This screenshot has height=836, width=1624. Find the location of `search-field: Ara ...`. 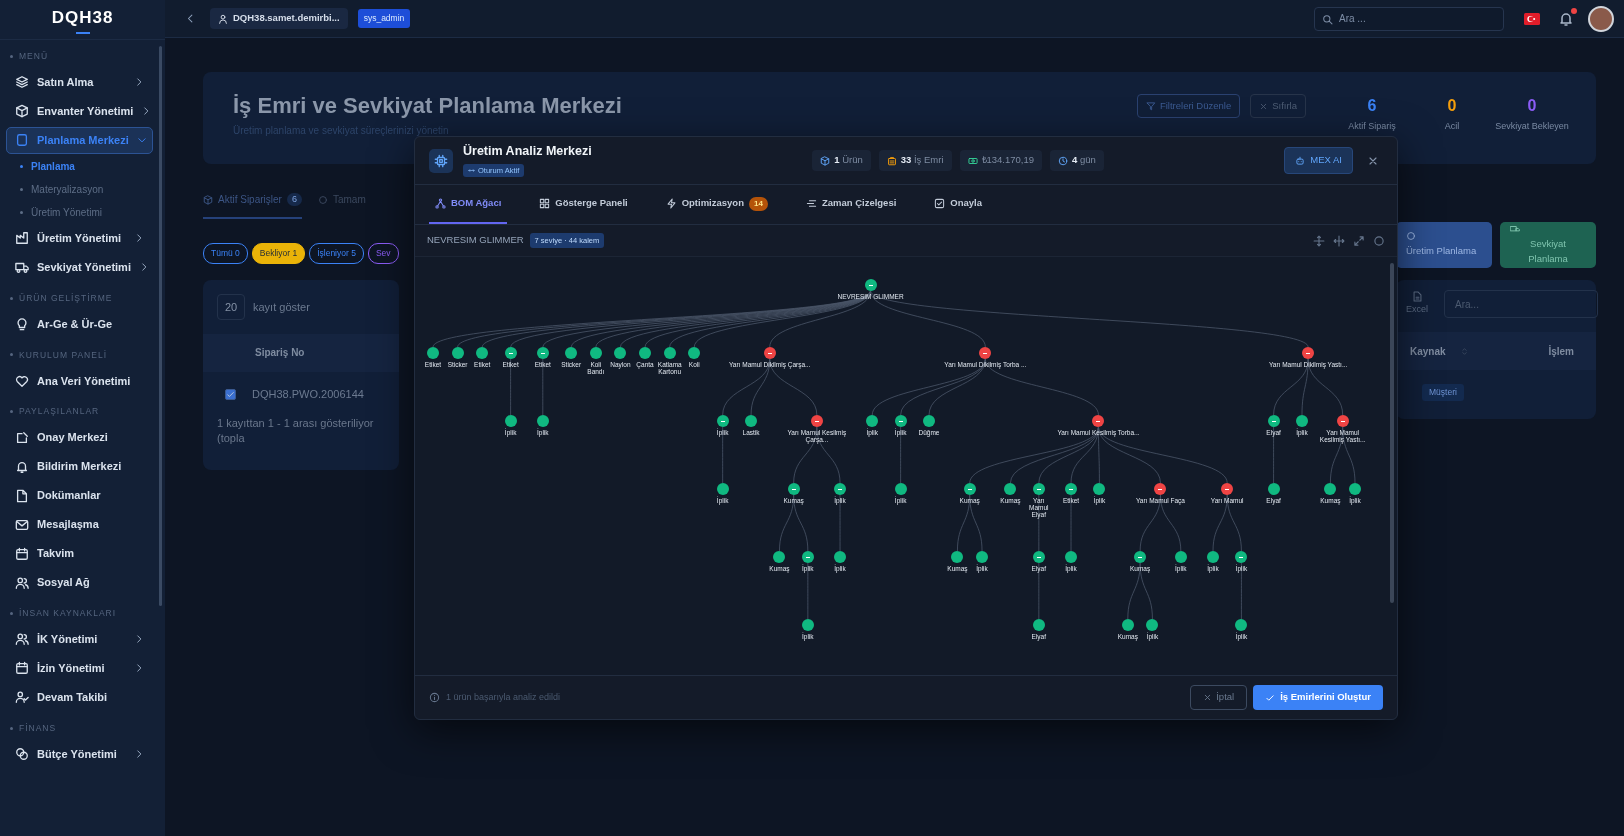

search-field: Ara ... is located at coordinates (1409, 18).